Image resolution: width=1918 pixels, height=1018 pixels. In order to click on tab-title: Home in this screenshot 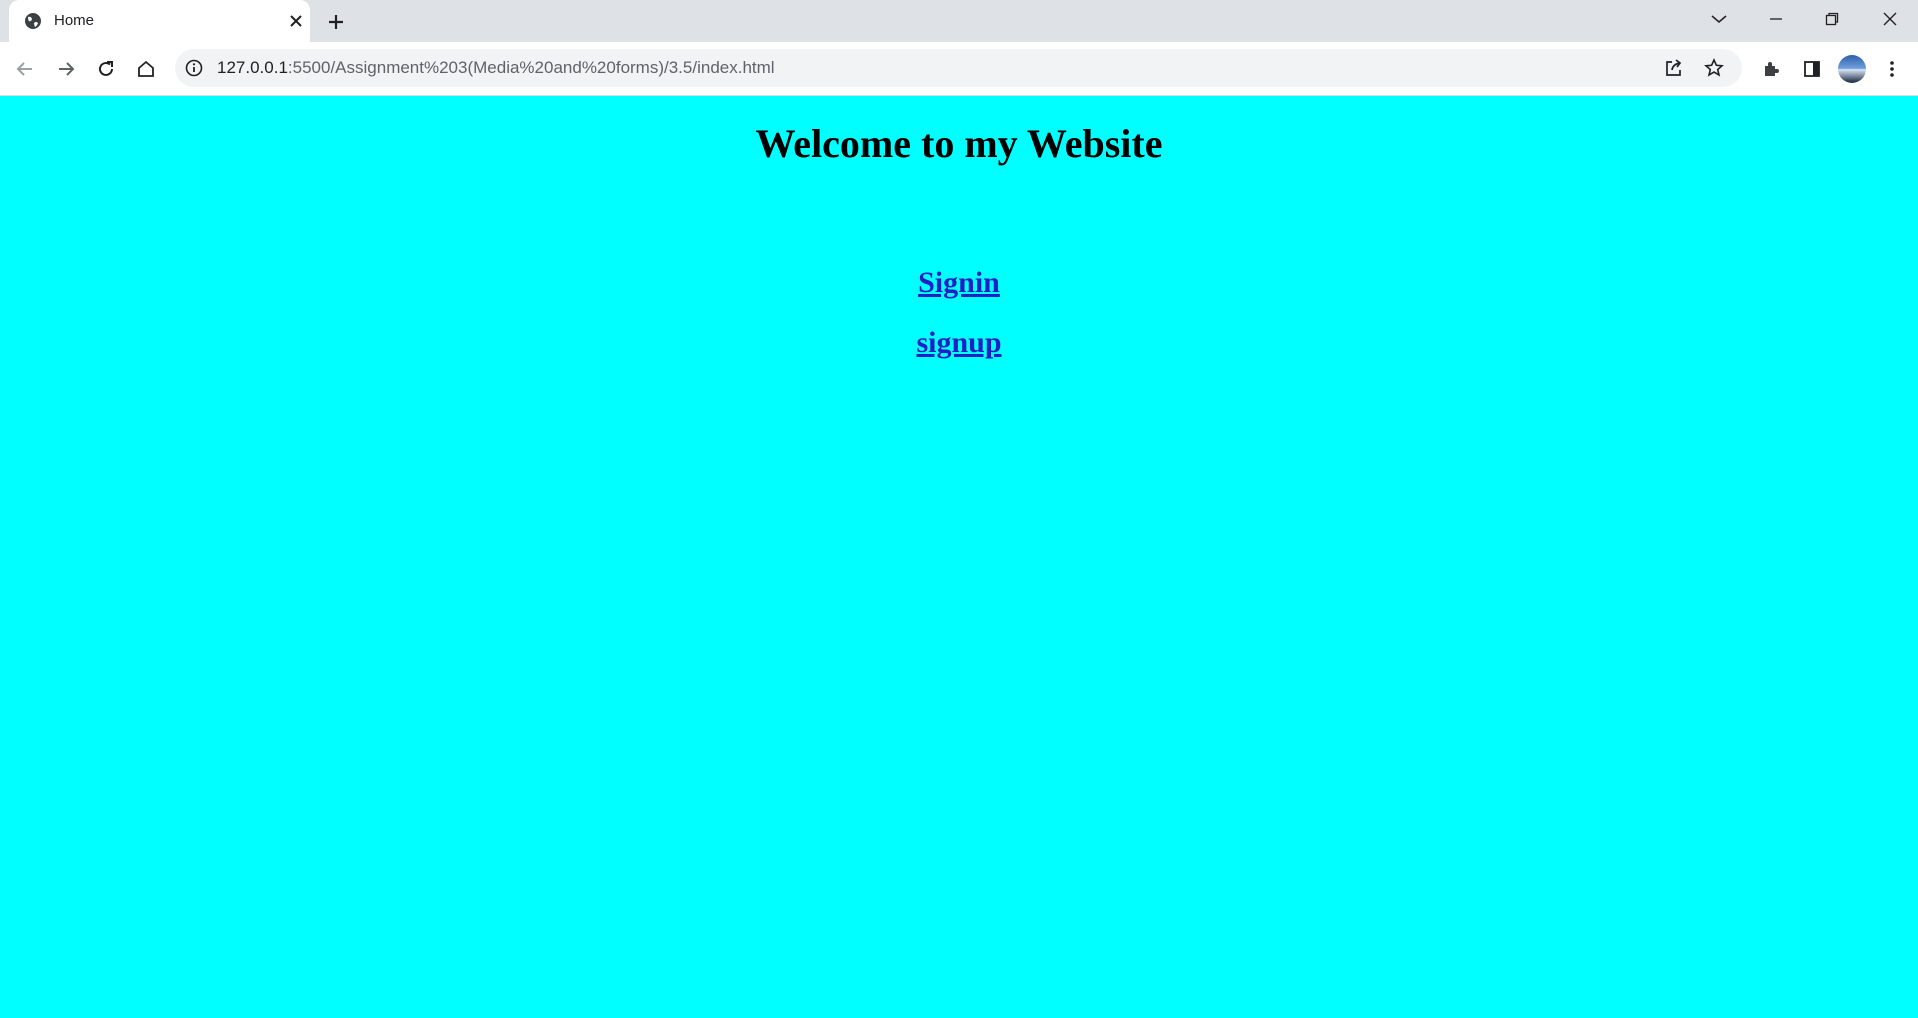, I will do `click(74, 20)`.